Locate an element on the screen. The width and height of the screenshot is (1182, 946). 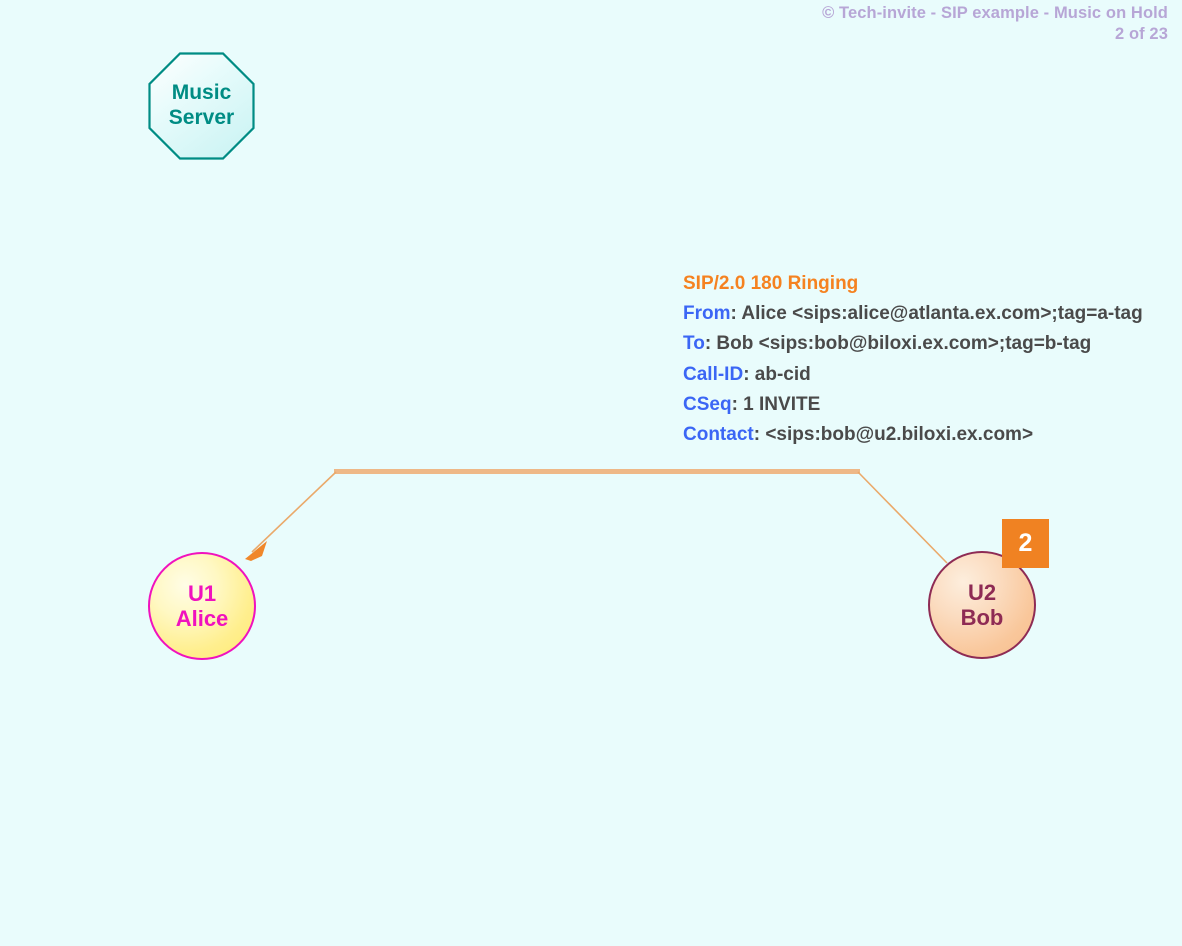
sip-header-name: Contact is located at coordinates (718, 435).